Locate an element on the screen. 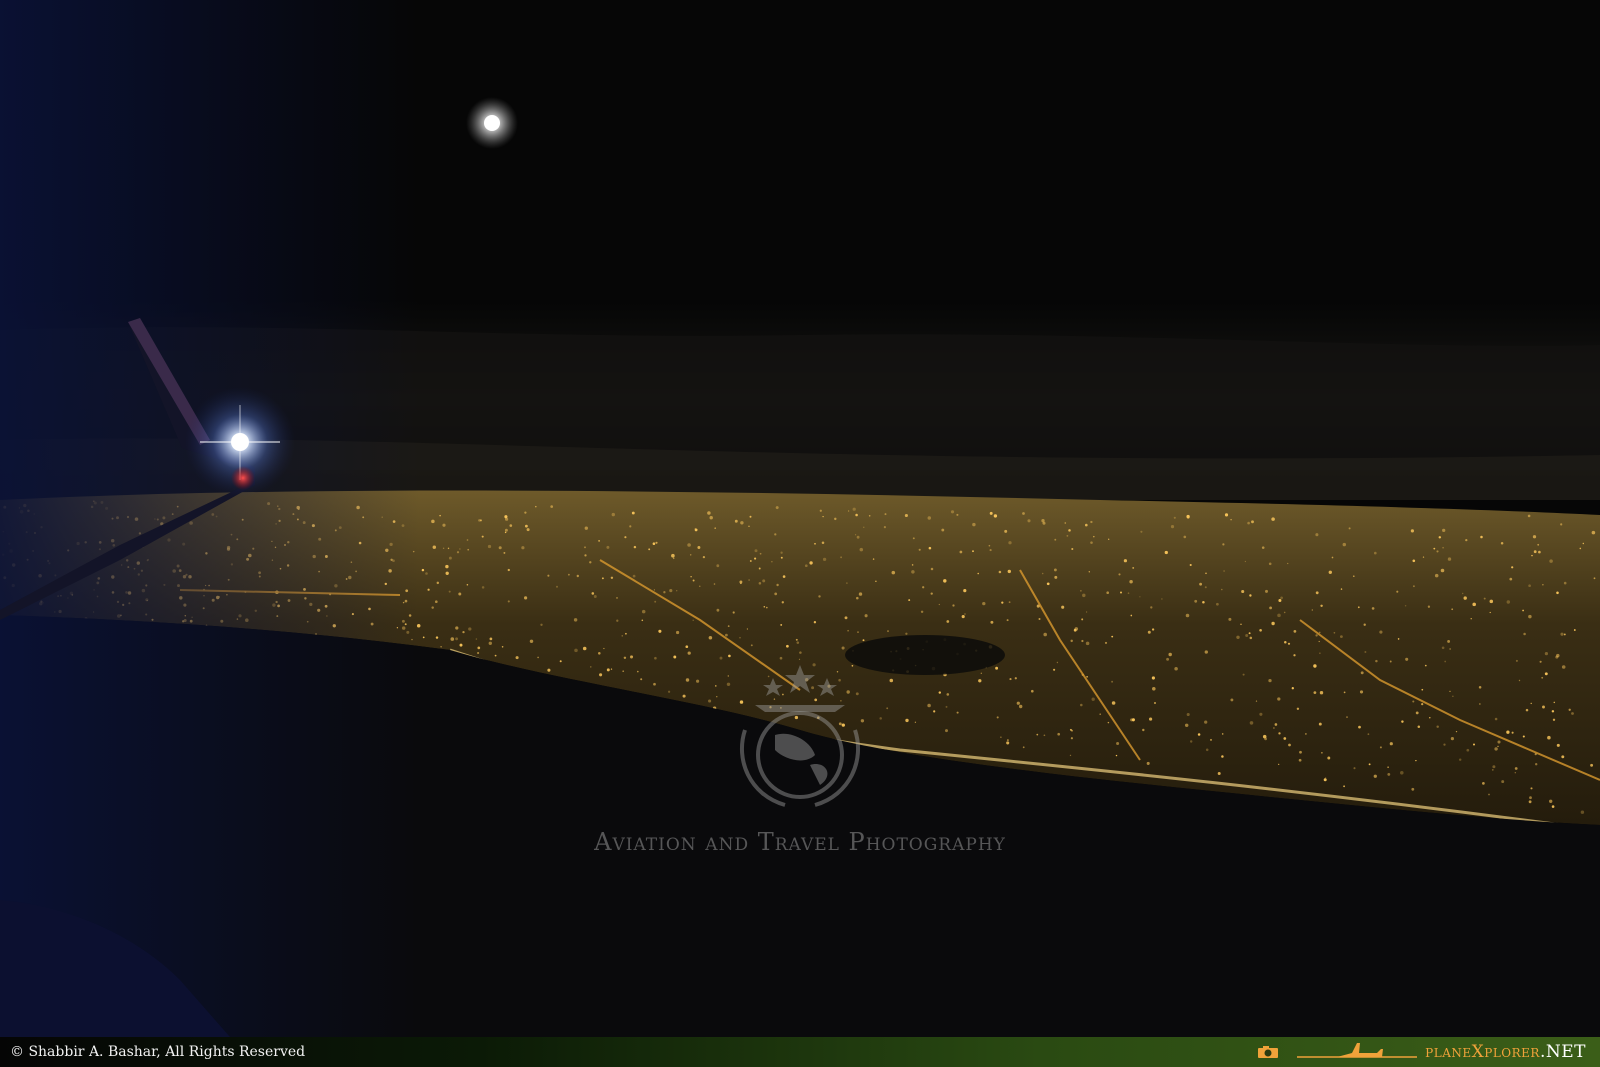 Image resolution: width=1600 pixels, height=1067 pixels. airplane-icon is located at coordinates (1357, 1050).